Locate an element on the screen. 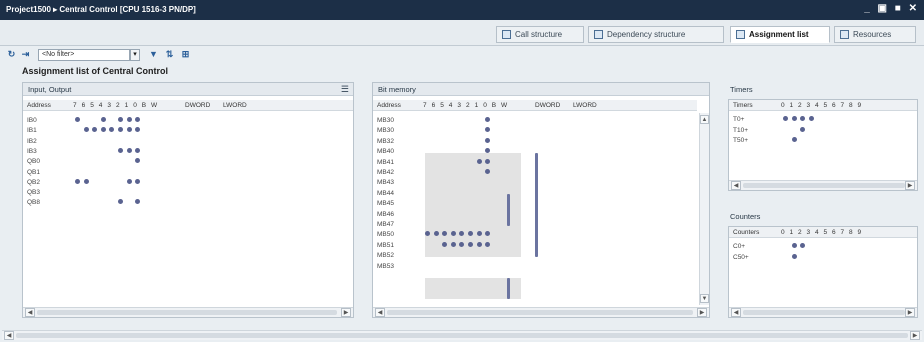 Image resolution: width=924 pixels, height=342 pixels. column-header: 9 is located at coordinates (859, 232).